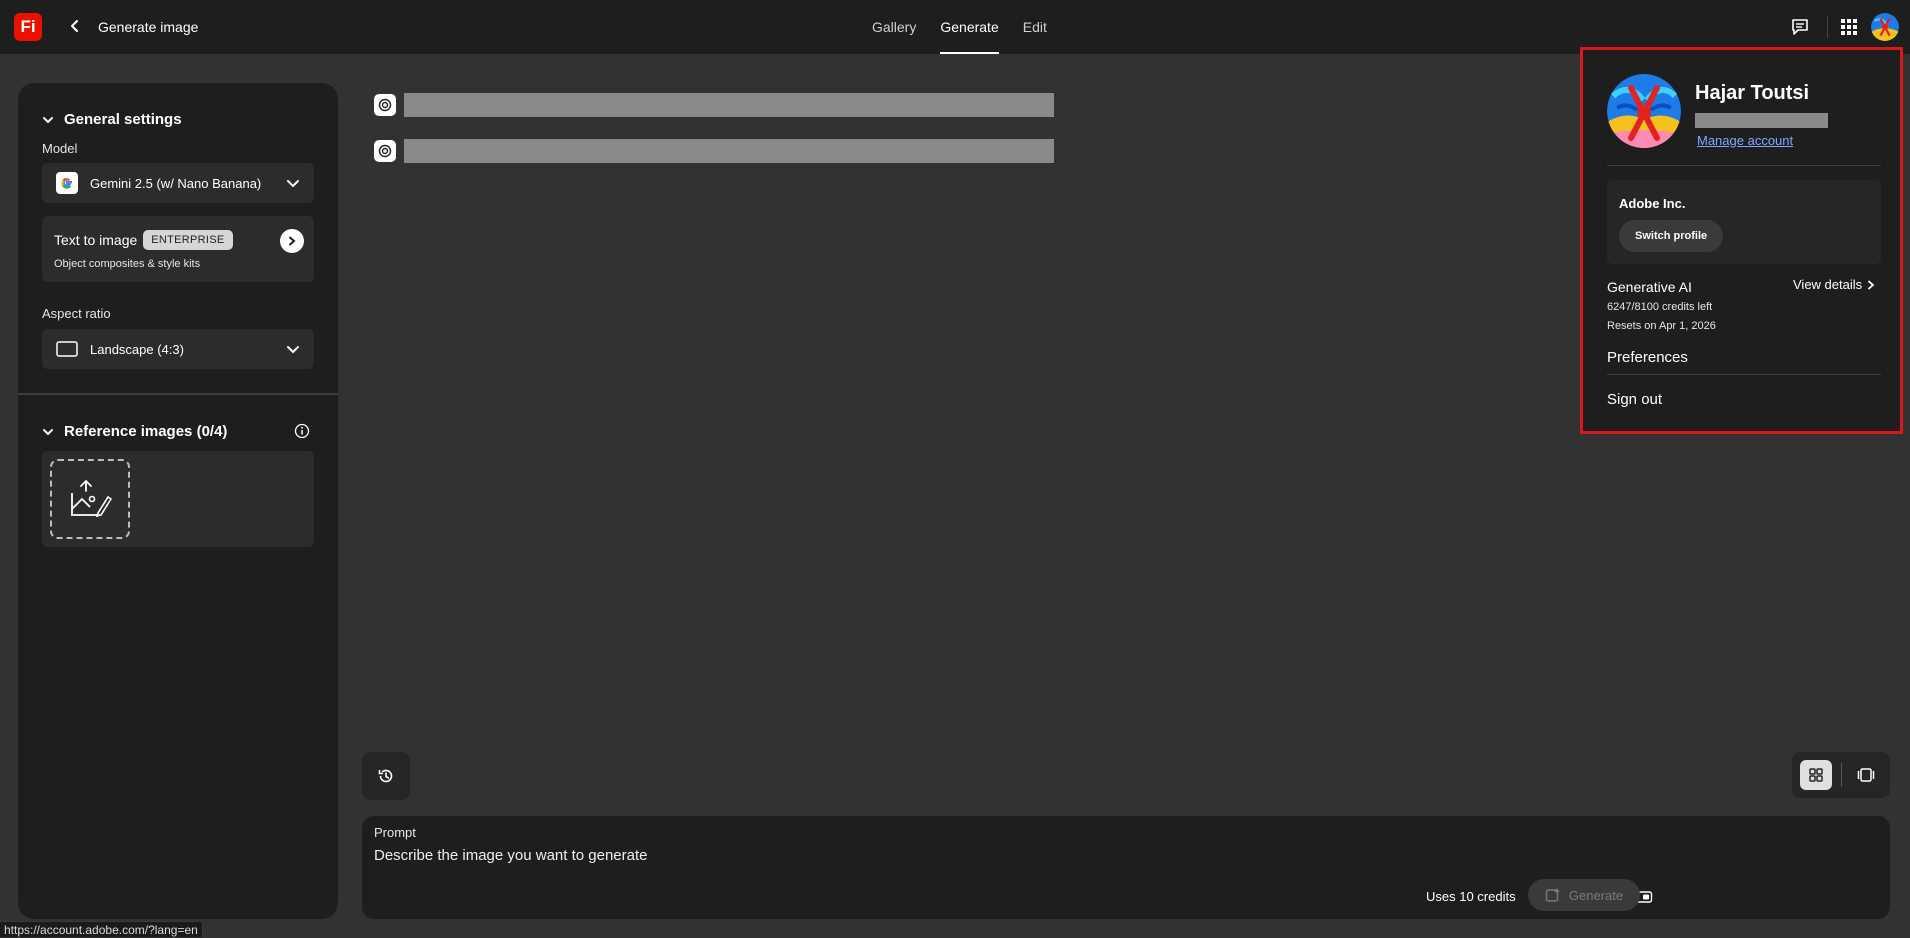 The image size is (1910, 938). What do you see at coordinates (146, 431) in the screenshot?
I see `reference-images-title: Reference images (0/4)` at bounding box center [146, 431].